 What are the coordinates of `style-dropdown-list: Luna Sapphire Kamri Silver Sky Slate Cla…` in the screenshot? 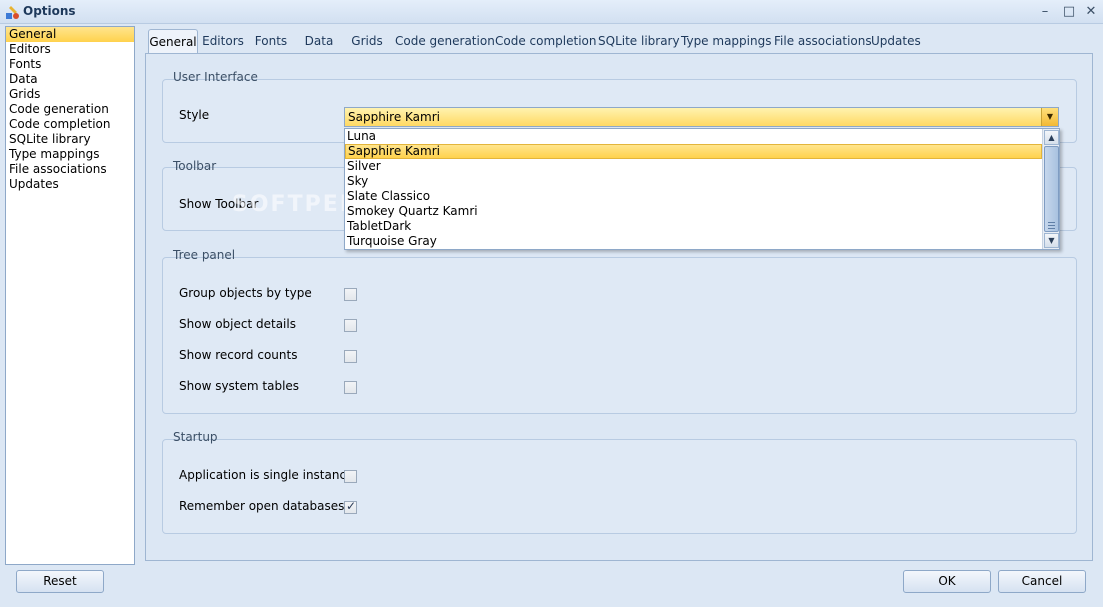 It's located at (702, 189).